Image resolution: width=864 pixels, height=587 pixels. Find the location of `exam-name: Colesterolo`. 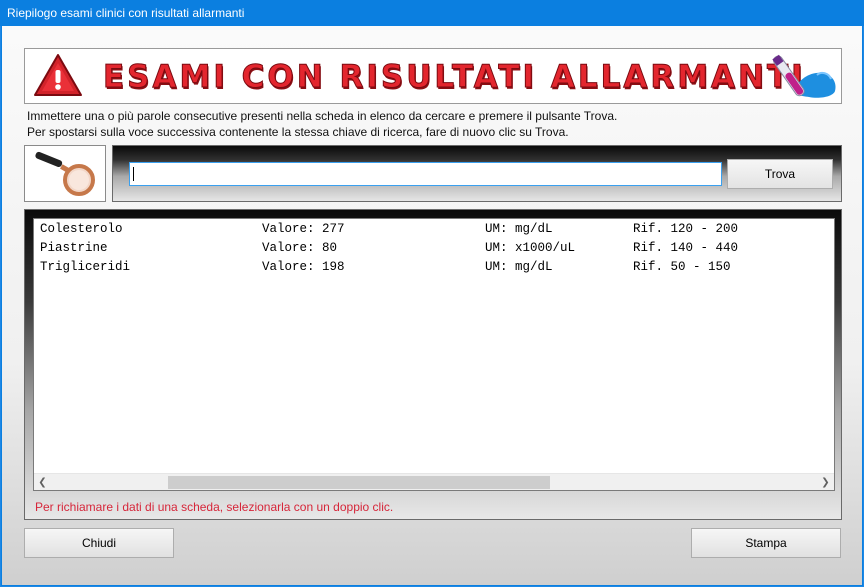

exam-name: Colesterolo is located at coordinates (81, 229).